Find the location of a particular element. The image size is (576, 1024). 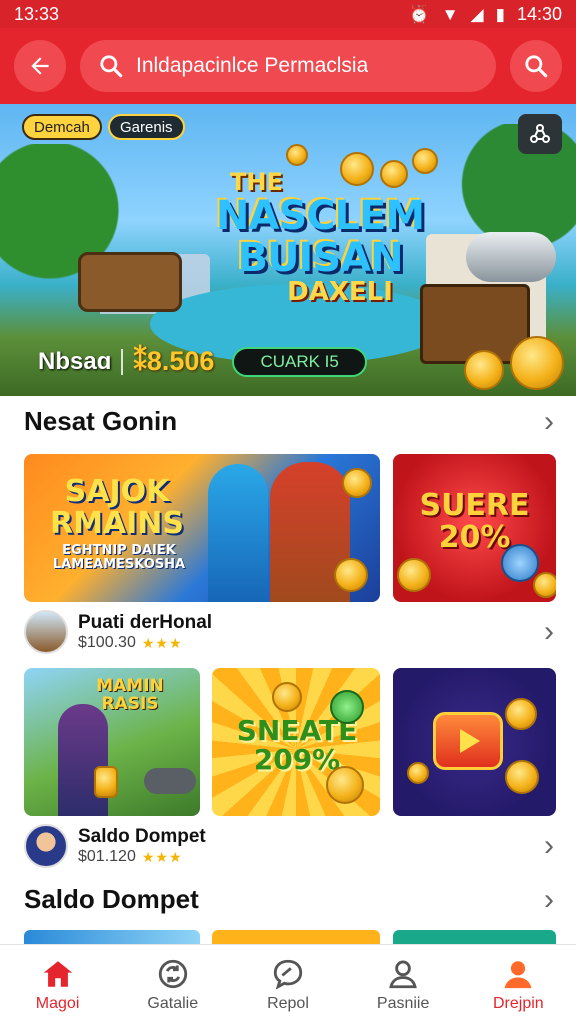

app-header: Inldapacinlce Permaclsia is located at coordinates (288, 66).